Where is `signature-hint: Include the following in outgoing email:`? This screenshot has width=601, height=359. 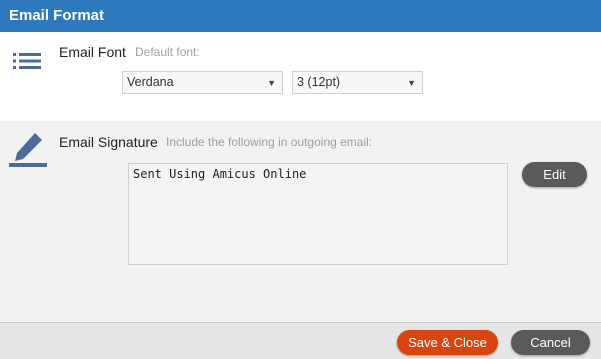 signature-hint: Include the following in outgoing email: is located at coordinates (269, 142).